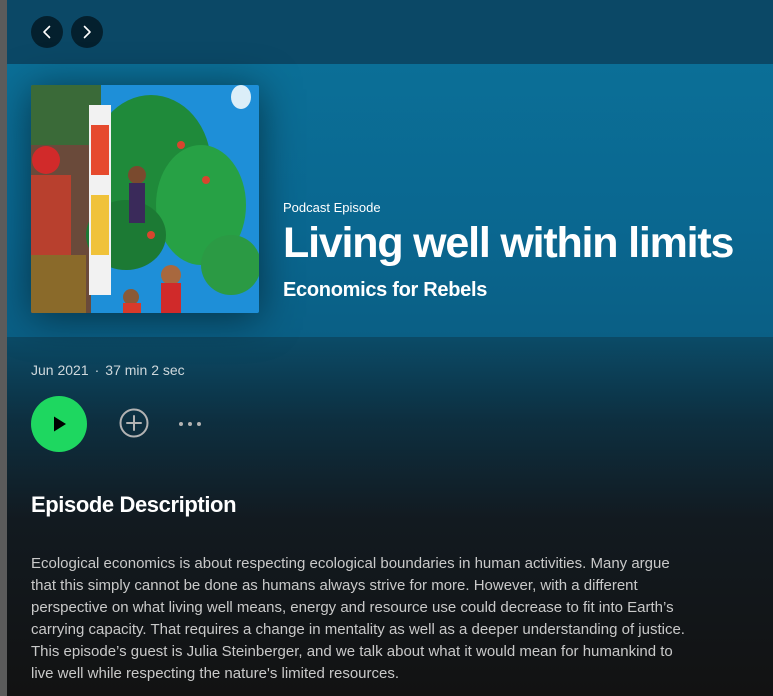 The image size is (773, 696). I want to click on episode-date: Jun 2021, so click(60, 370).